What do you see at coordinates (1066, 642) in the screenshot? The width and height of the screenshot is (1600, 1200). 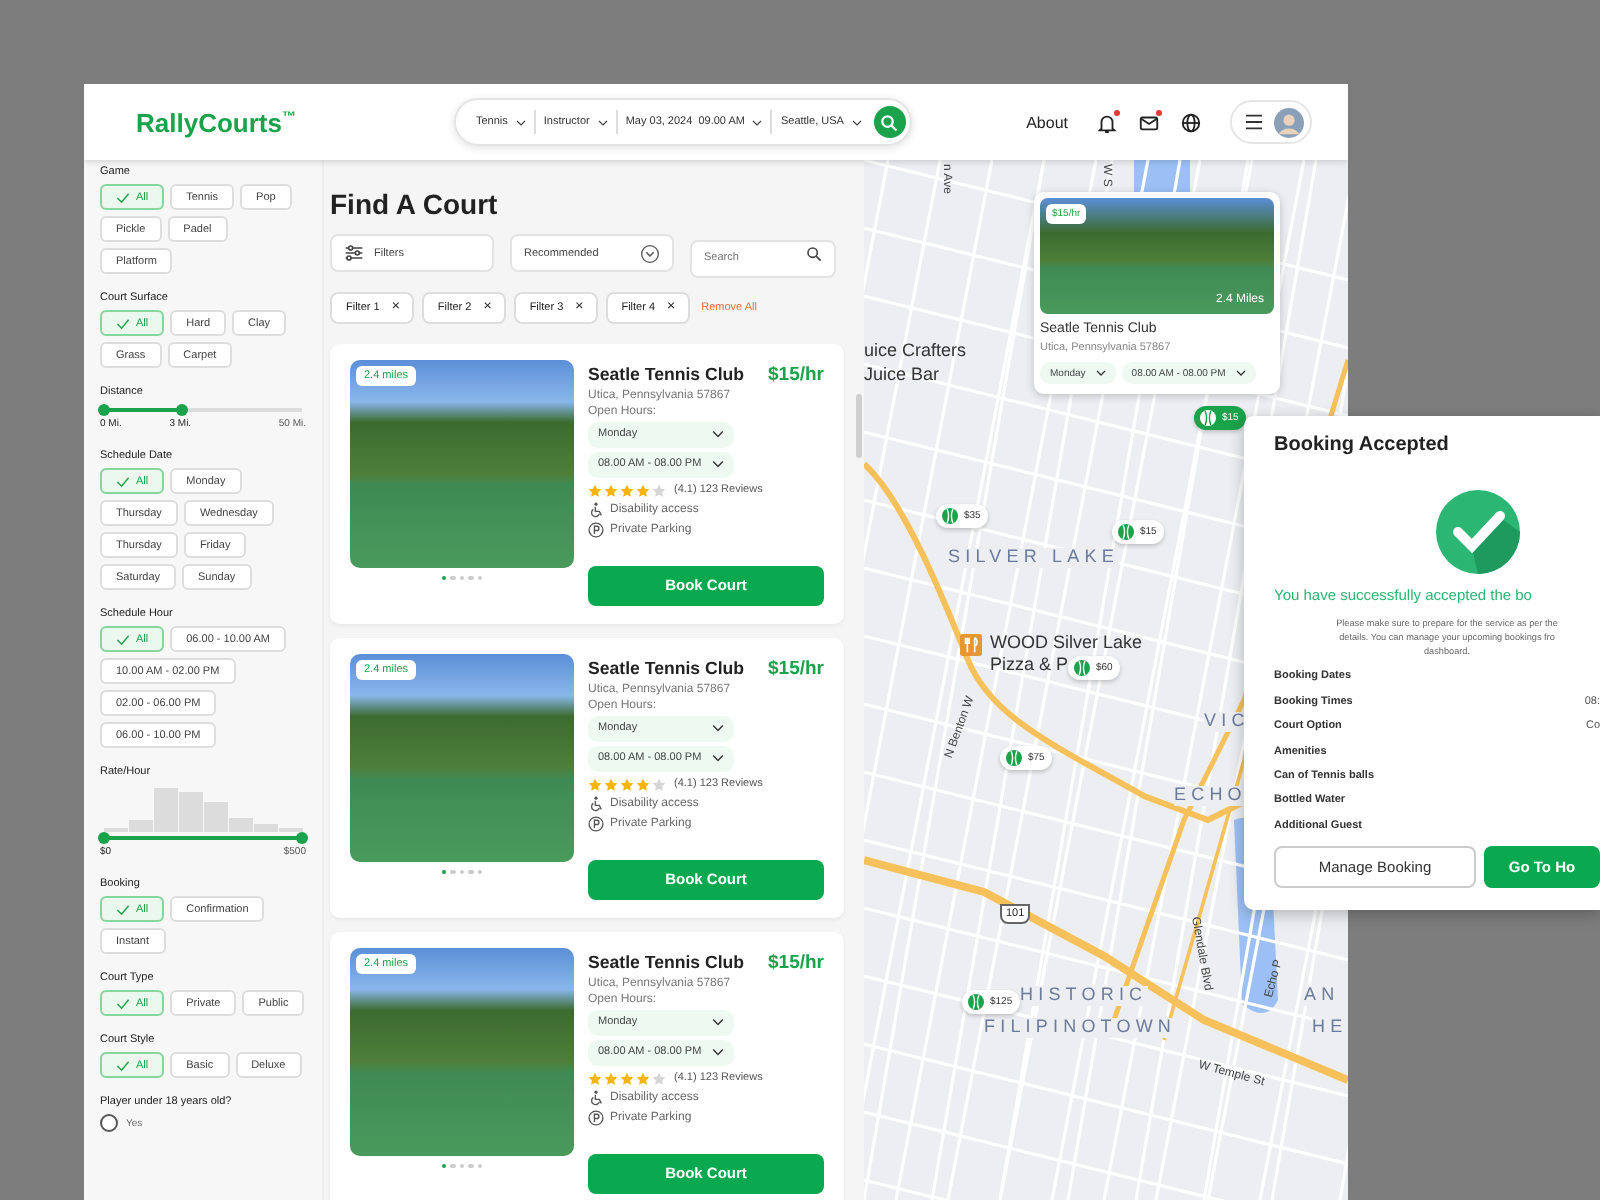 I see `place-label: WOOD Silver Lake` at bounding box center [1066, 642].